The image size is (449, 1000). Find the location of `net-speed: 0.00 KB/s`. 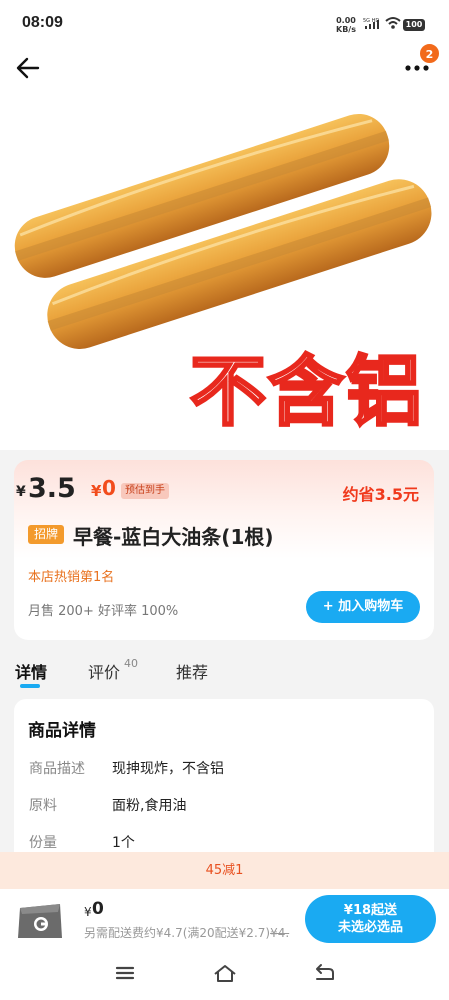

net-speed: 0.00 KB/s is located at coordinates (346, 25).